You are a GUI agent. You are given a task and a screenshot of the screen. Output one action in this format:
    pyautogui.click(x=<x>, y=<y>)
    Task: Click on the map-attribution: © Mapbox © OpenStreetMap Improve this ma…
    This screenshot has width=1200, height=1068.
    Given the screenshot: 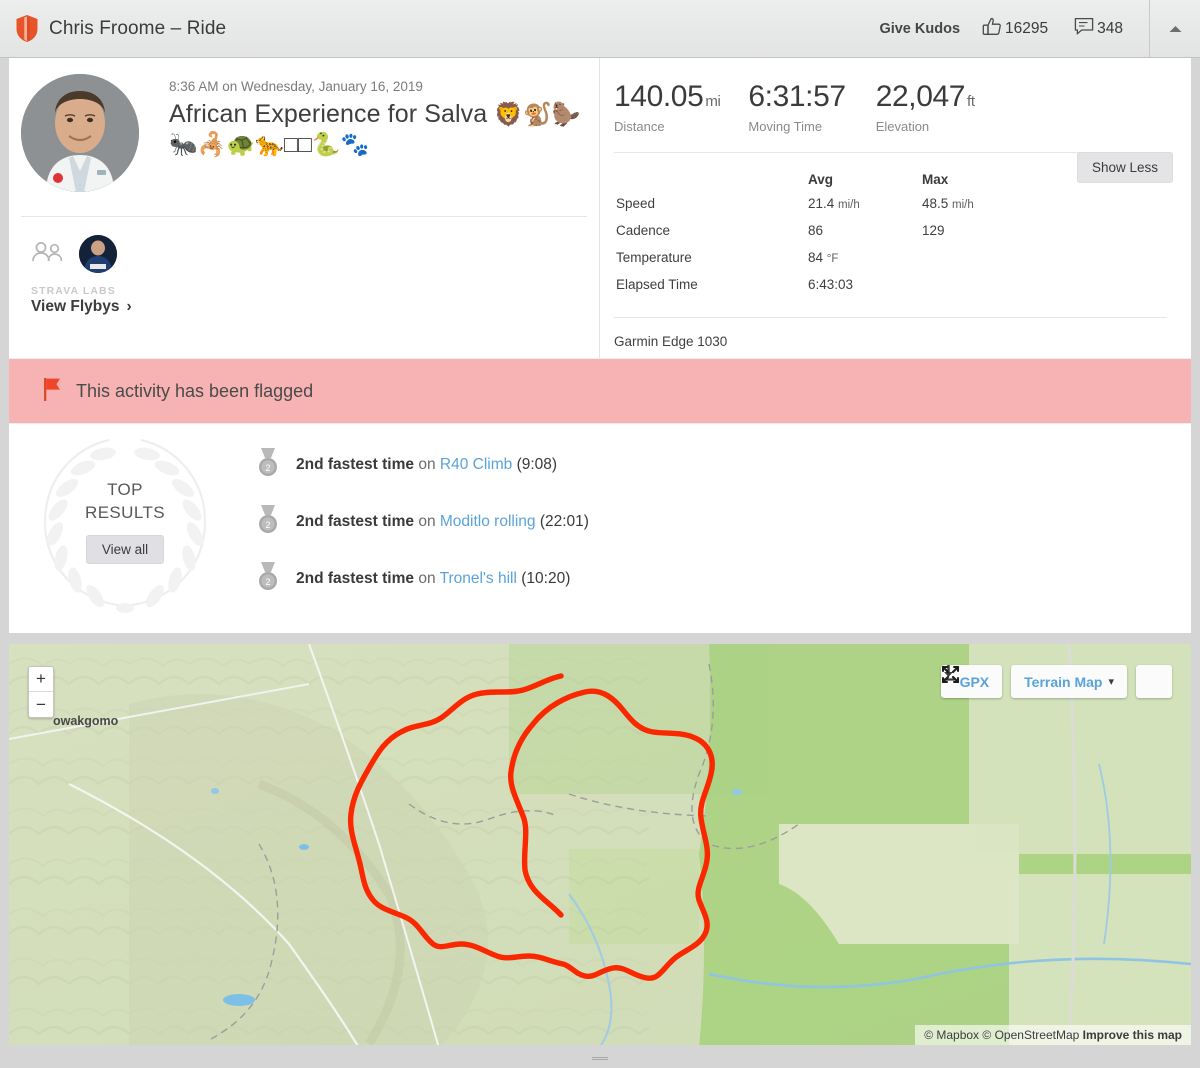 What is the action you would take?
    pyautogui.click(x=1053, y=1035)
    